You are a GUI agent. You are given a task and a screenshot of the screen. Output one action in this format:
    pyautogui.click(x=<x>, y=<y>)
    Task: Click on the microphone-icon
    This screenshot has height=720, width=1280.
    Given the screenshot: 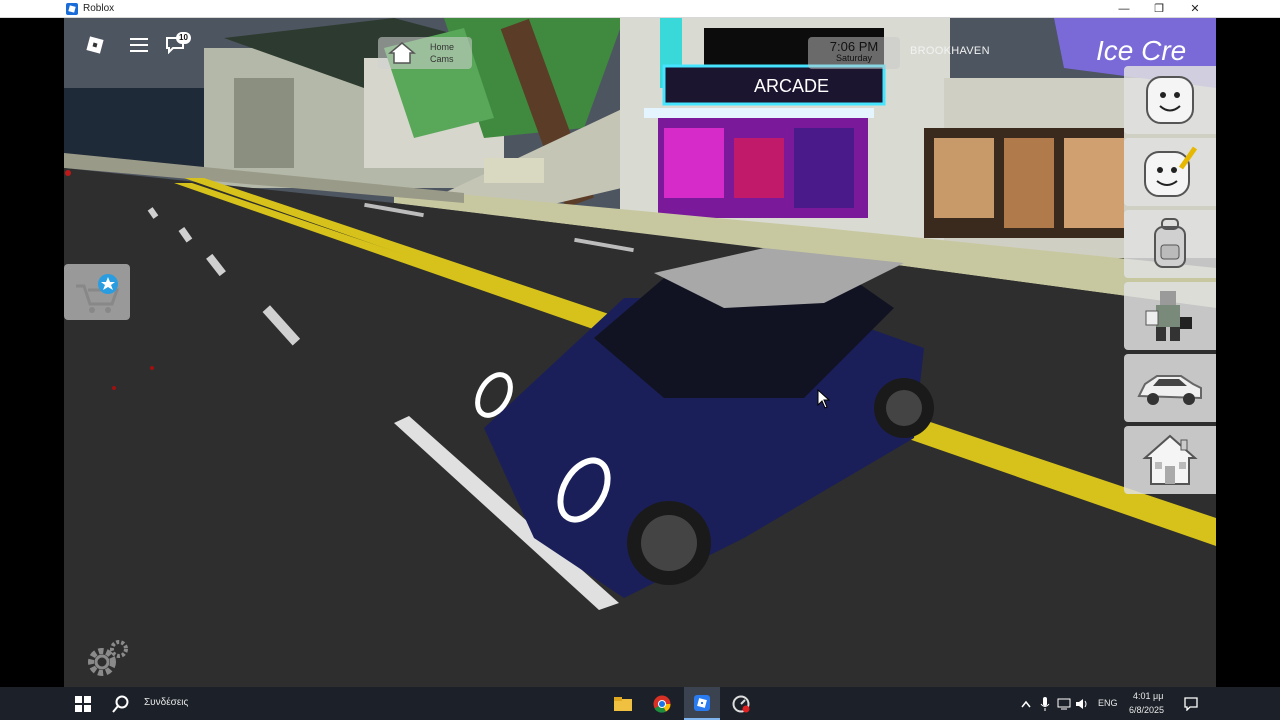 What is the action you would take?
    pyautogui.click(x=1045, y=703)
    